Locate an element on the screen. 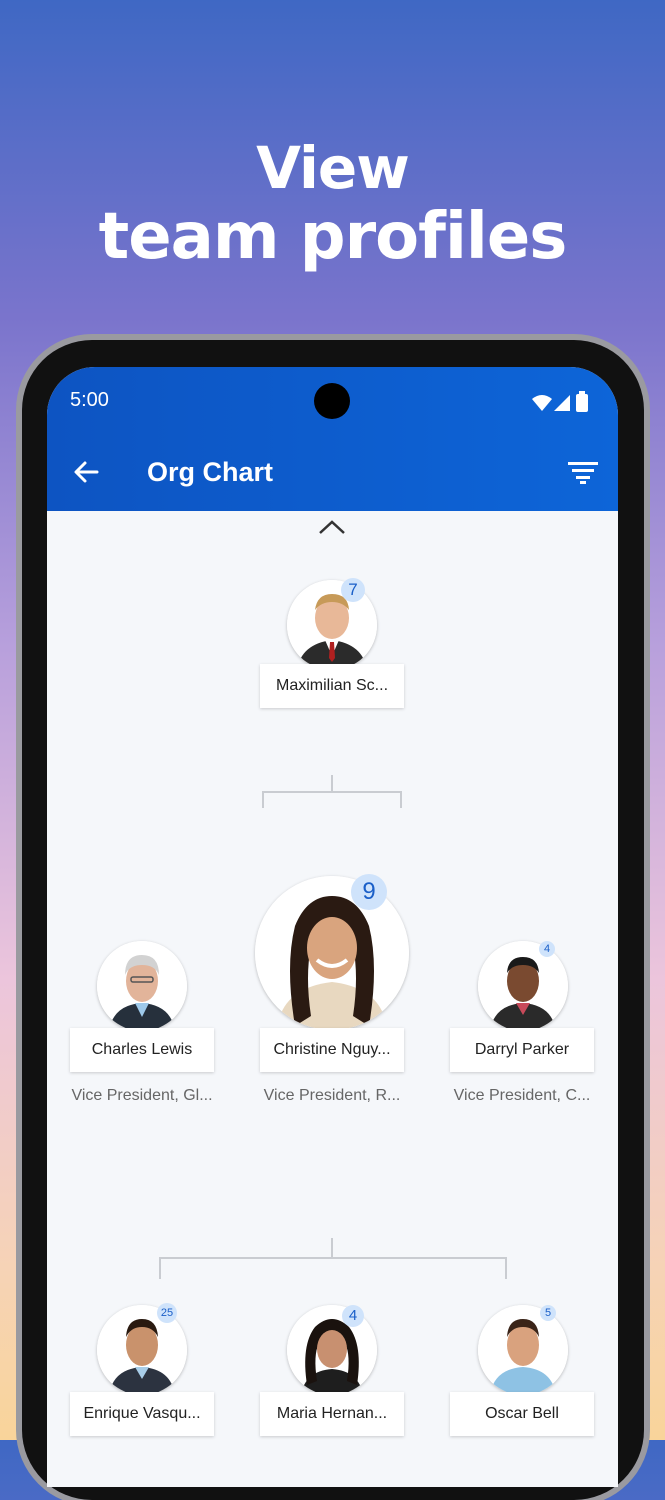 The height and width of the screenshot is (1500, 665). reports-count-badge: 9 is located at coordinates (369, 892).